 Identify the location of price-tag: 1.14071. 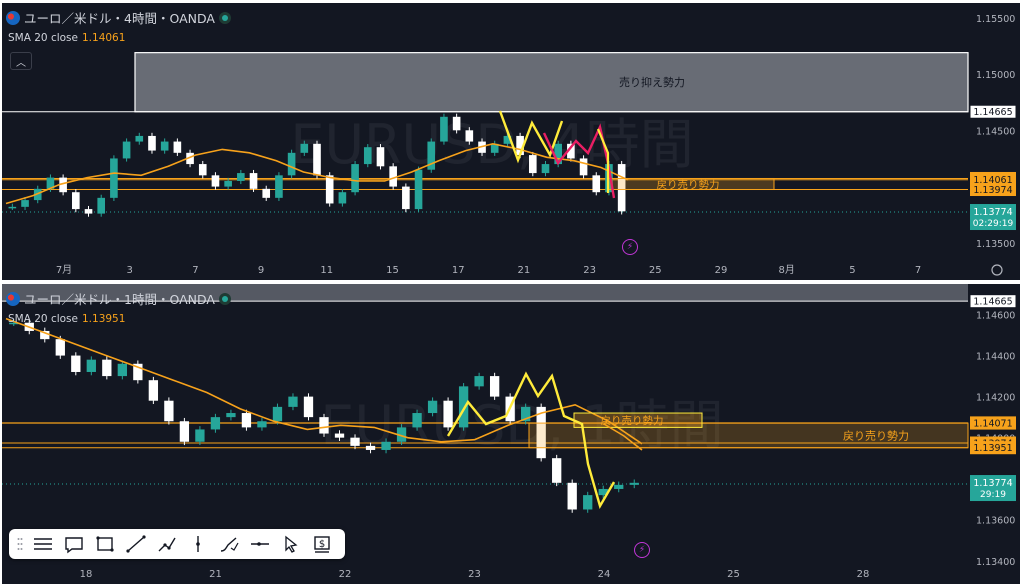
(992, 424).